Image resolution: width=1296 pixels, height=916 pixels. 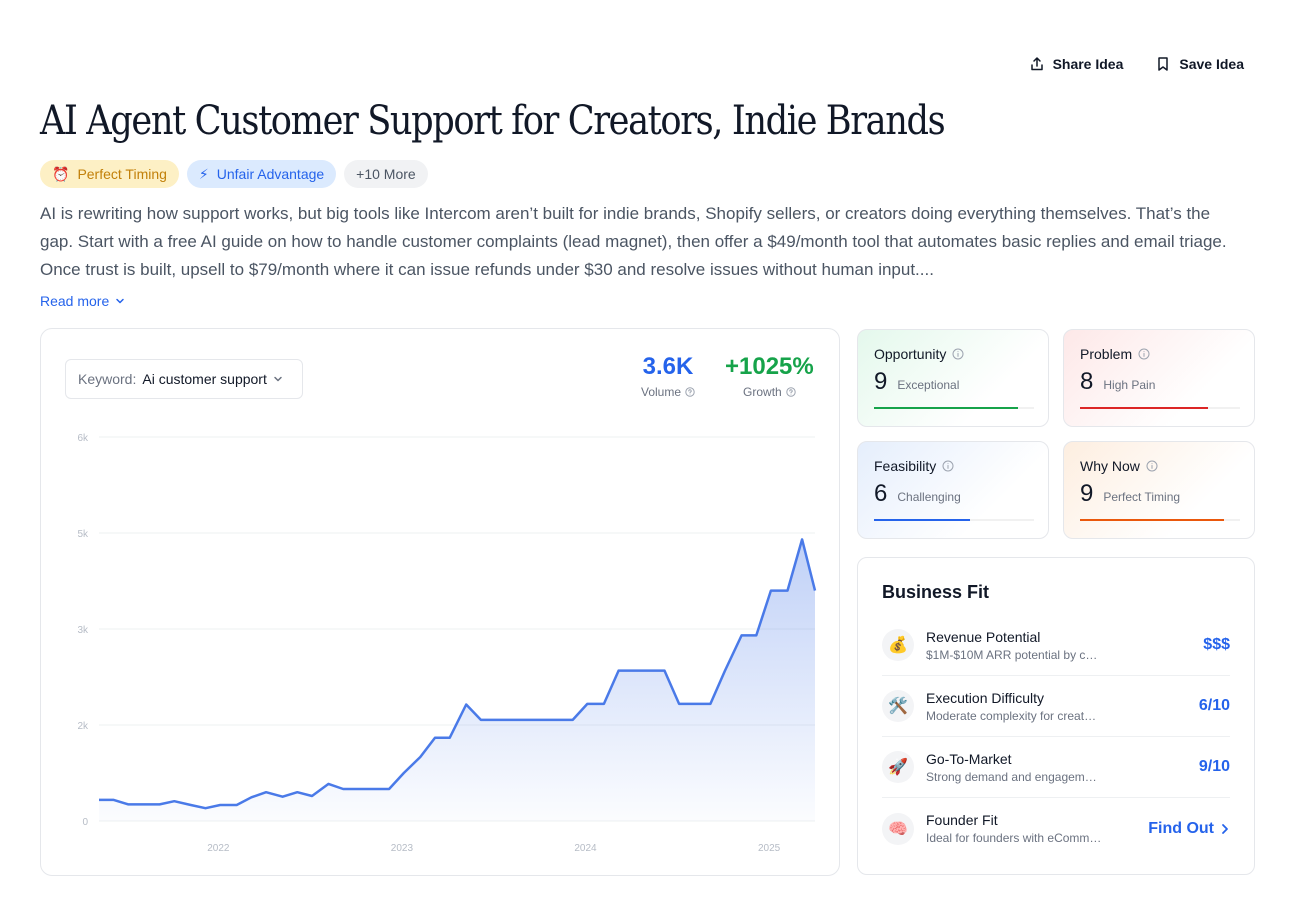 What do you see at coordinates (107, 379) in the screenshot?
I see `keyword-label: Keyword:` at bounding box center [107, 379].